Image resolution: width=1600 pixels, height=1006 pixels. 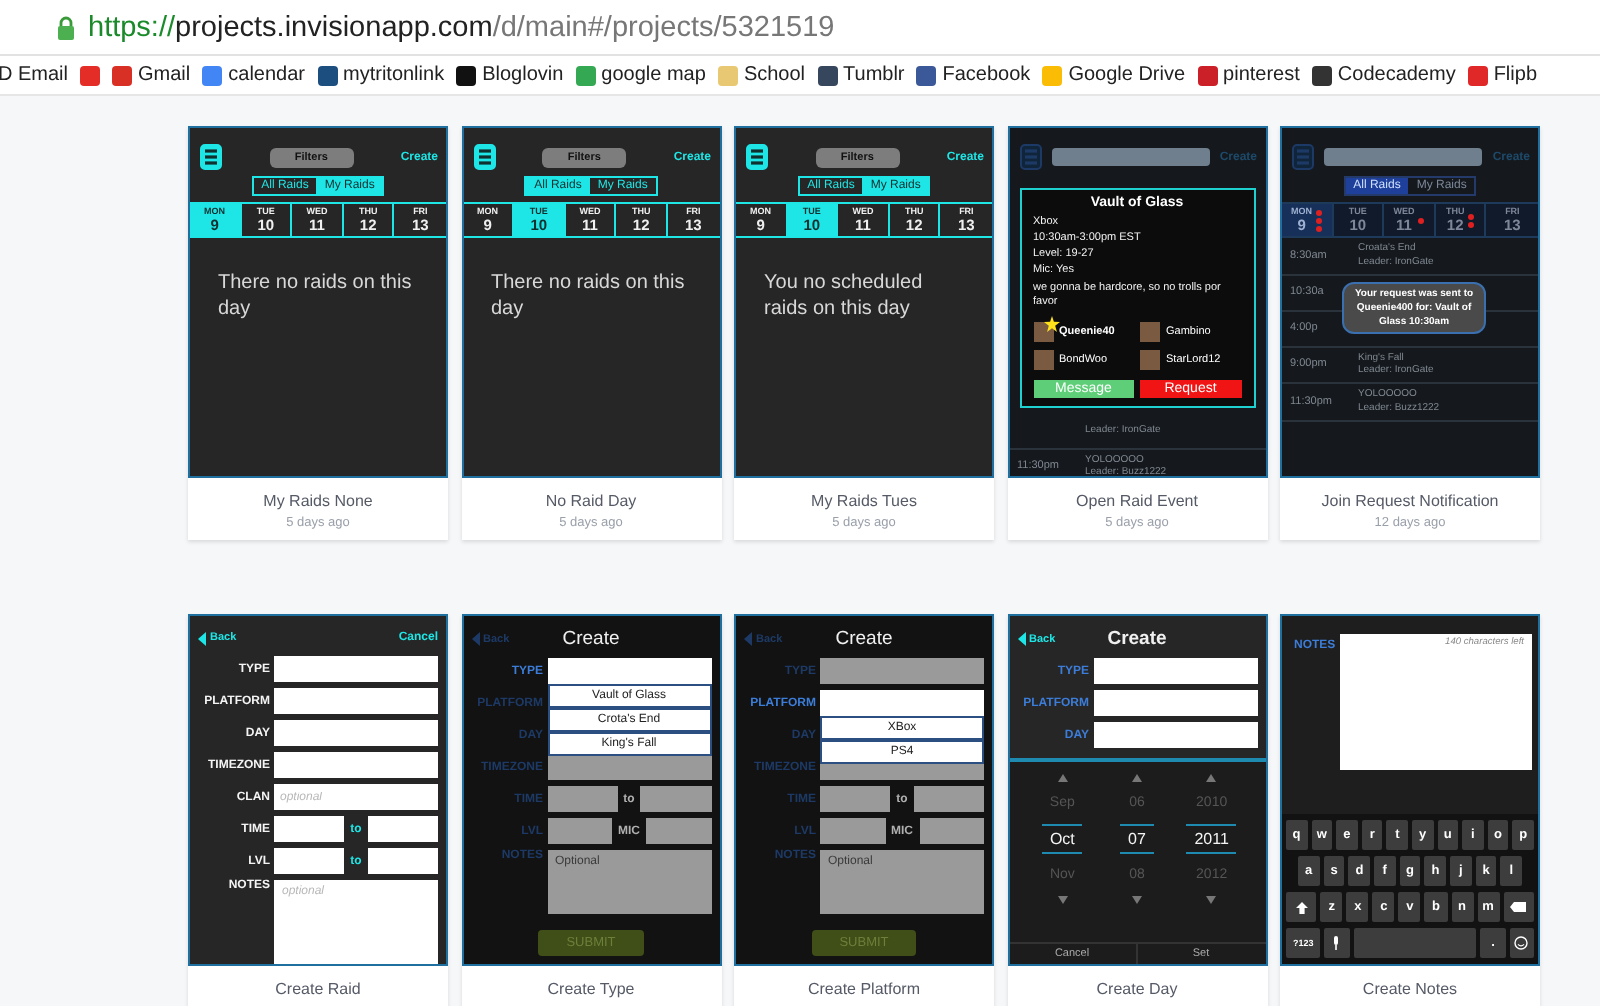 I want to click on design-title: Create Platform, so click(x=864, y=989).